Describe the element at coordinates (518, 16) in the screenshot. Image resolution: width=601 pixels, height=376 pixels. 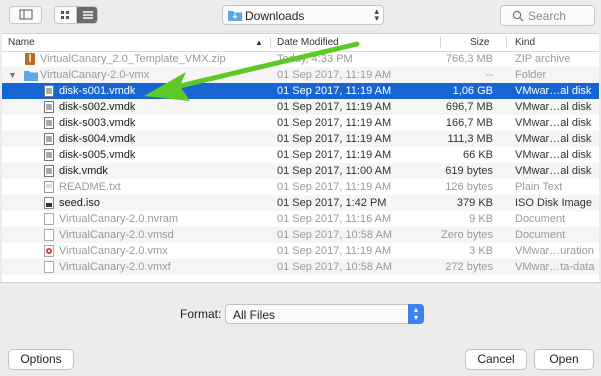
I see `search-icon` at that location.